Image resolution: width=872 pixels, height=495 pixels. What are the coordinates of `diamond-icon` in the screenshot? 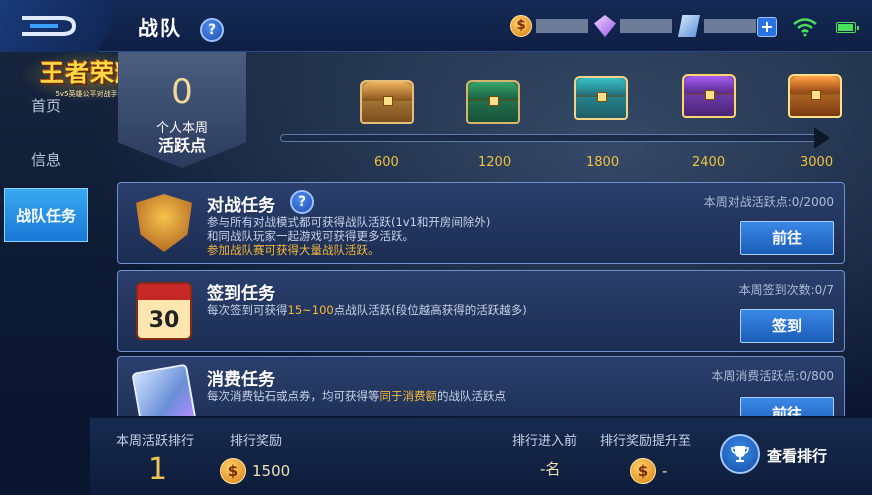 It's located at (605, 26).